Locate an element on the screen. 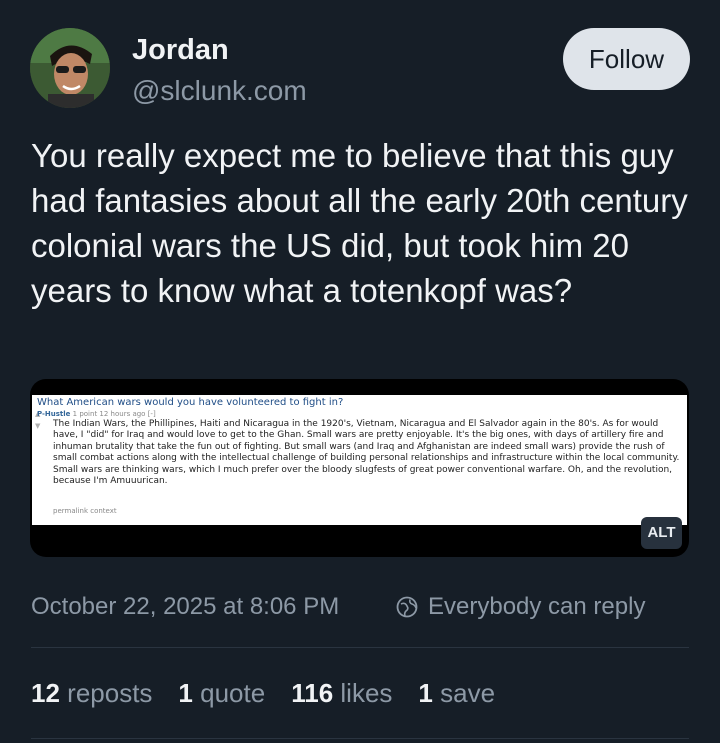 The image size is (720, 743). post-timestamp: October 22, 2025 at 8:06 PM is located at coordinates (185, 606).